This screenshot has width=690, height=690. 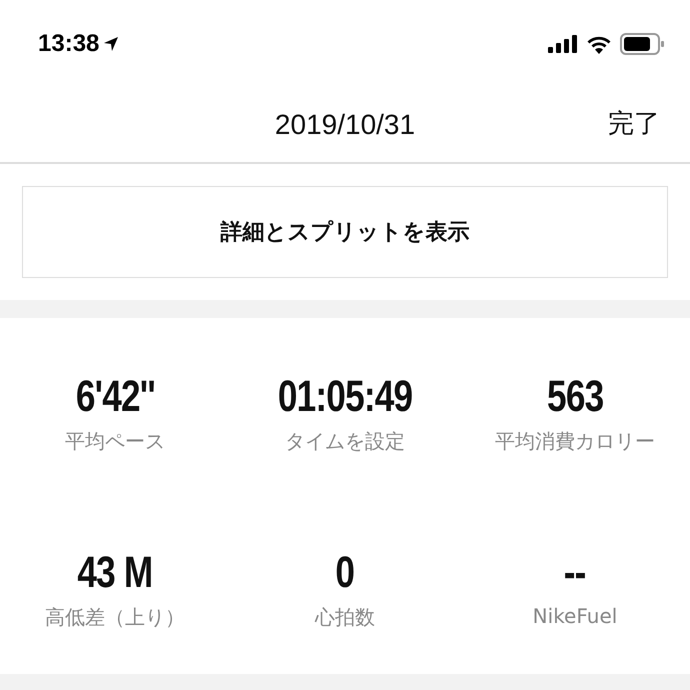 I want to click on stat-value: --, so click(x=575, y=573).